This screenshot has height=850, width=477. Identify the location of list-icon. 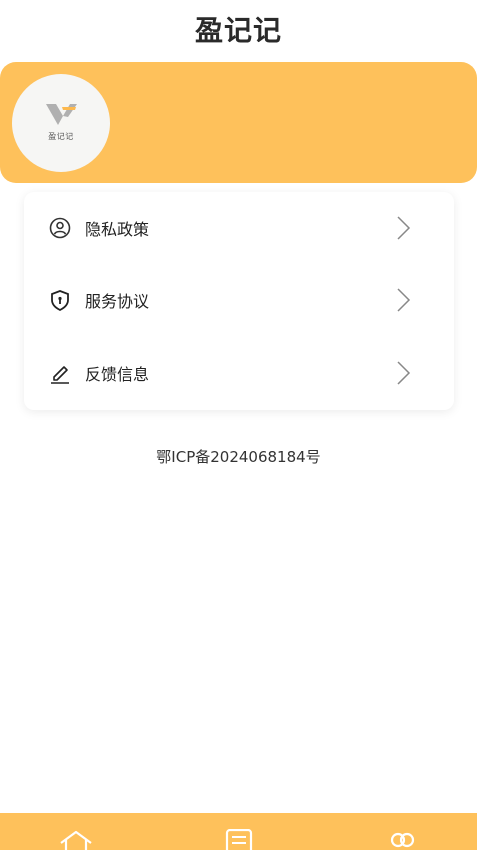
(239, 839).